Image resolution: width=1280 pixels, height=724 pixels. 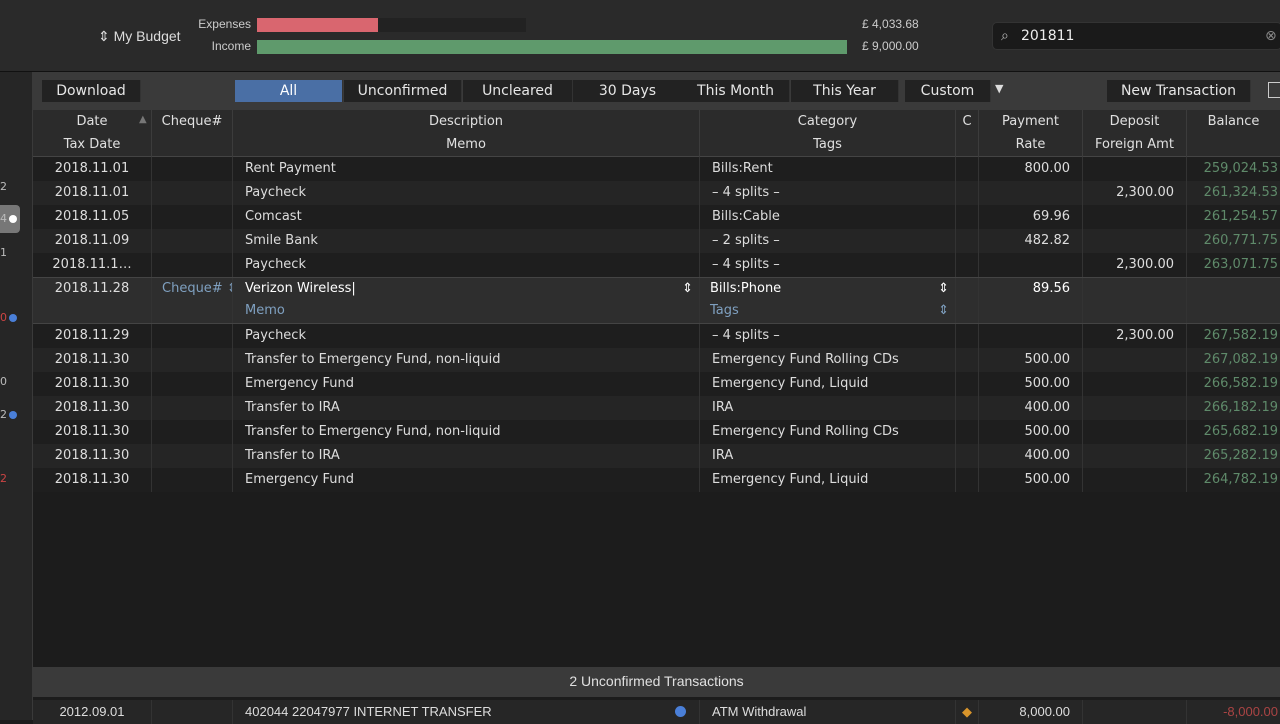 What do you see at coordinates (466, 265) in the screenshot?
I see `description-cell: Paycheck` at bounding box center [466, 265].